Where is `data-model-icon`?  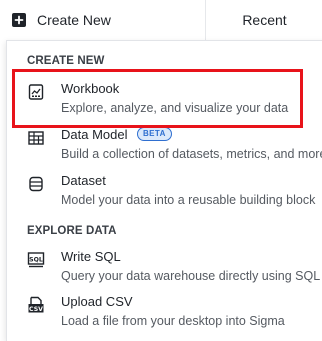 data-model-icon is located at coordinates (36, 138).